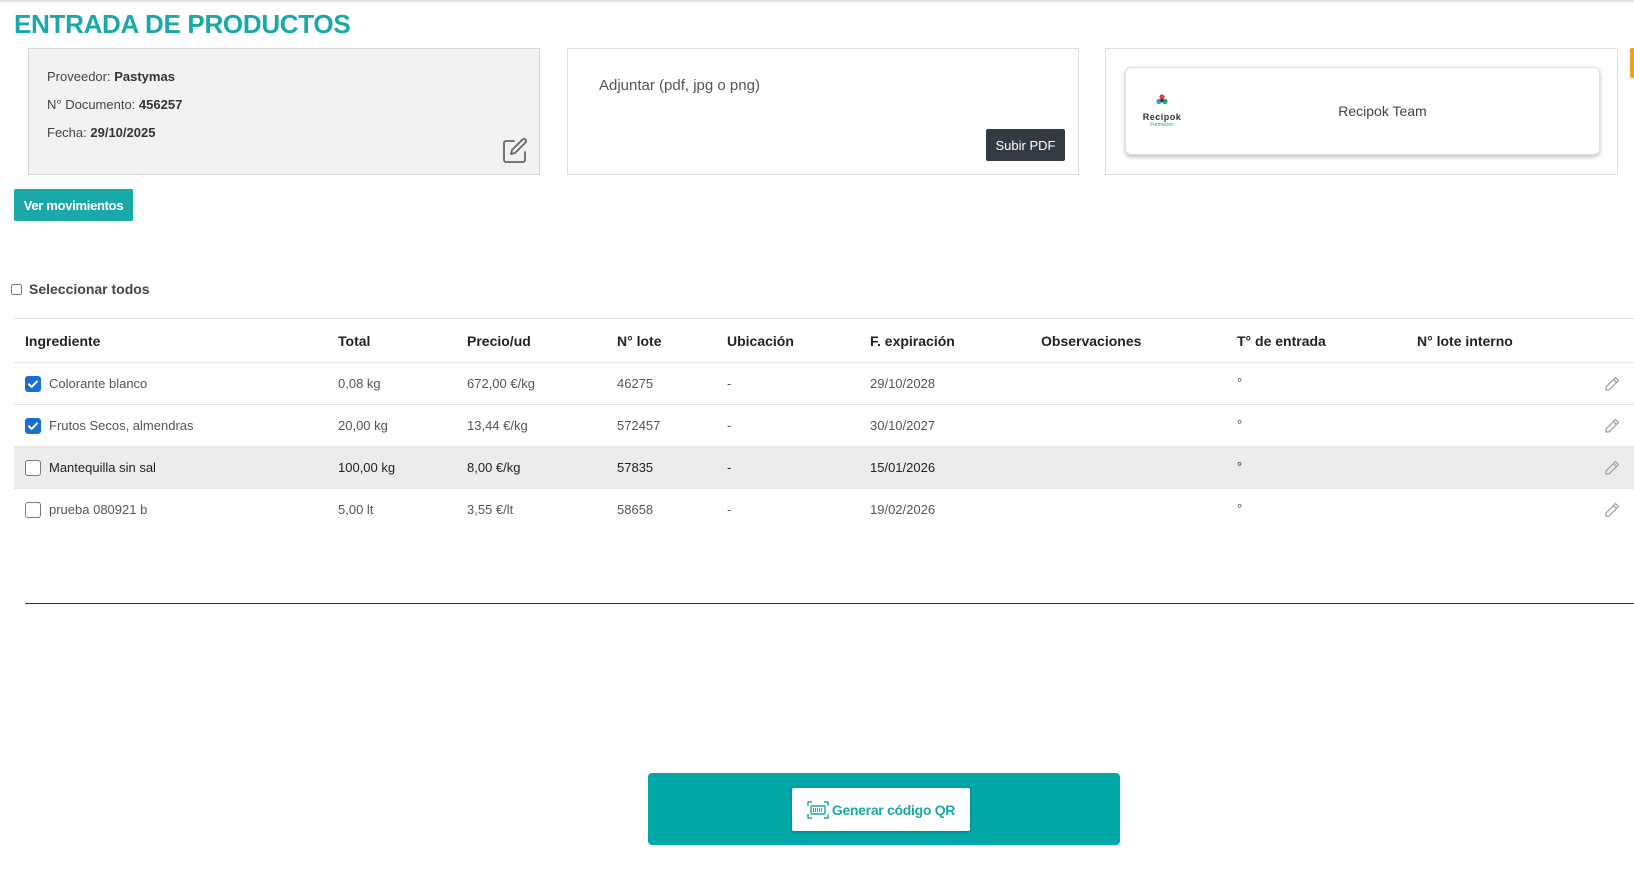 The image size is (1634, 869). I want to click on document-number-line: N° Documento: 456257, so click(114, 104).